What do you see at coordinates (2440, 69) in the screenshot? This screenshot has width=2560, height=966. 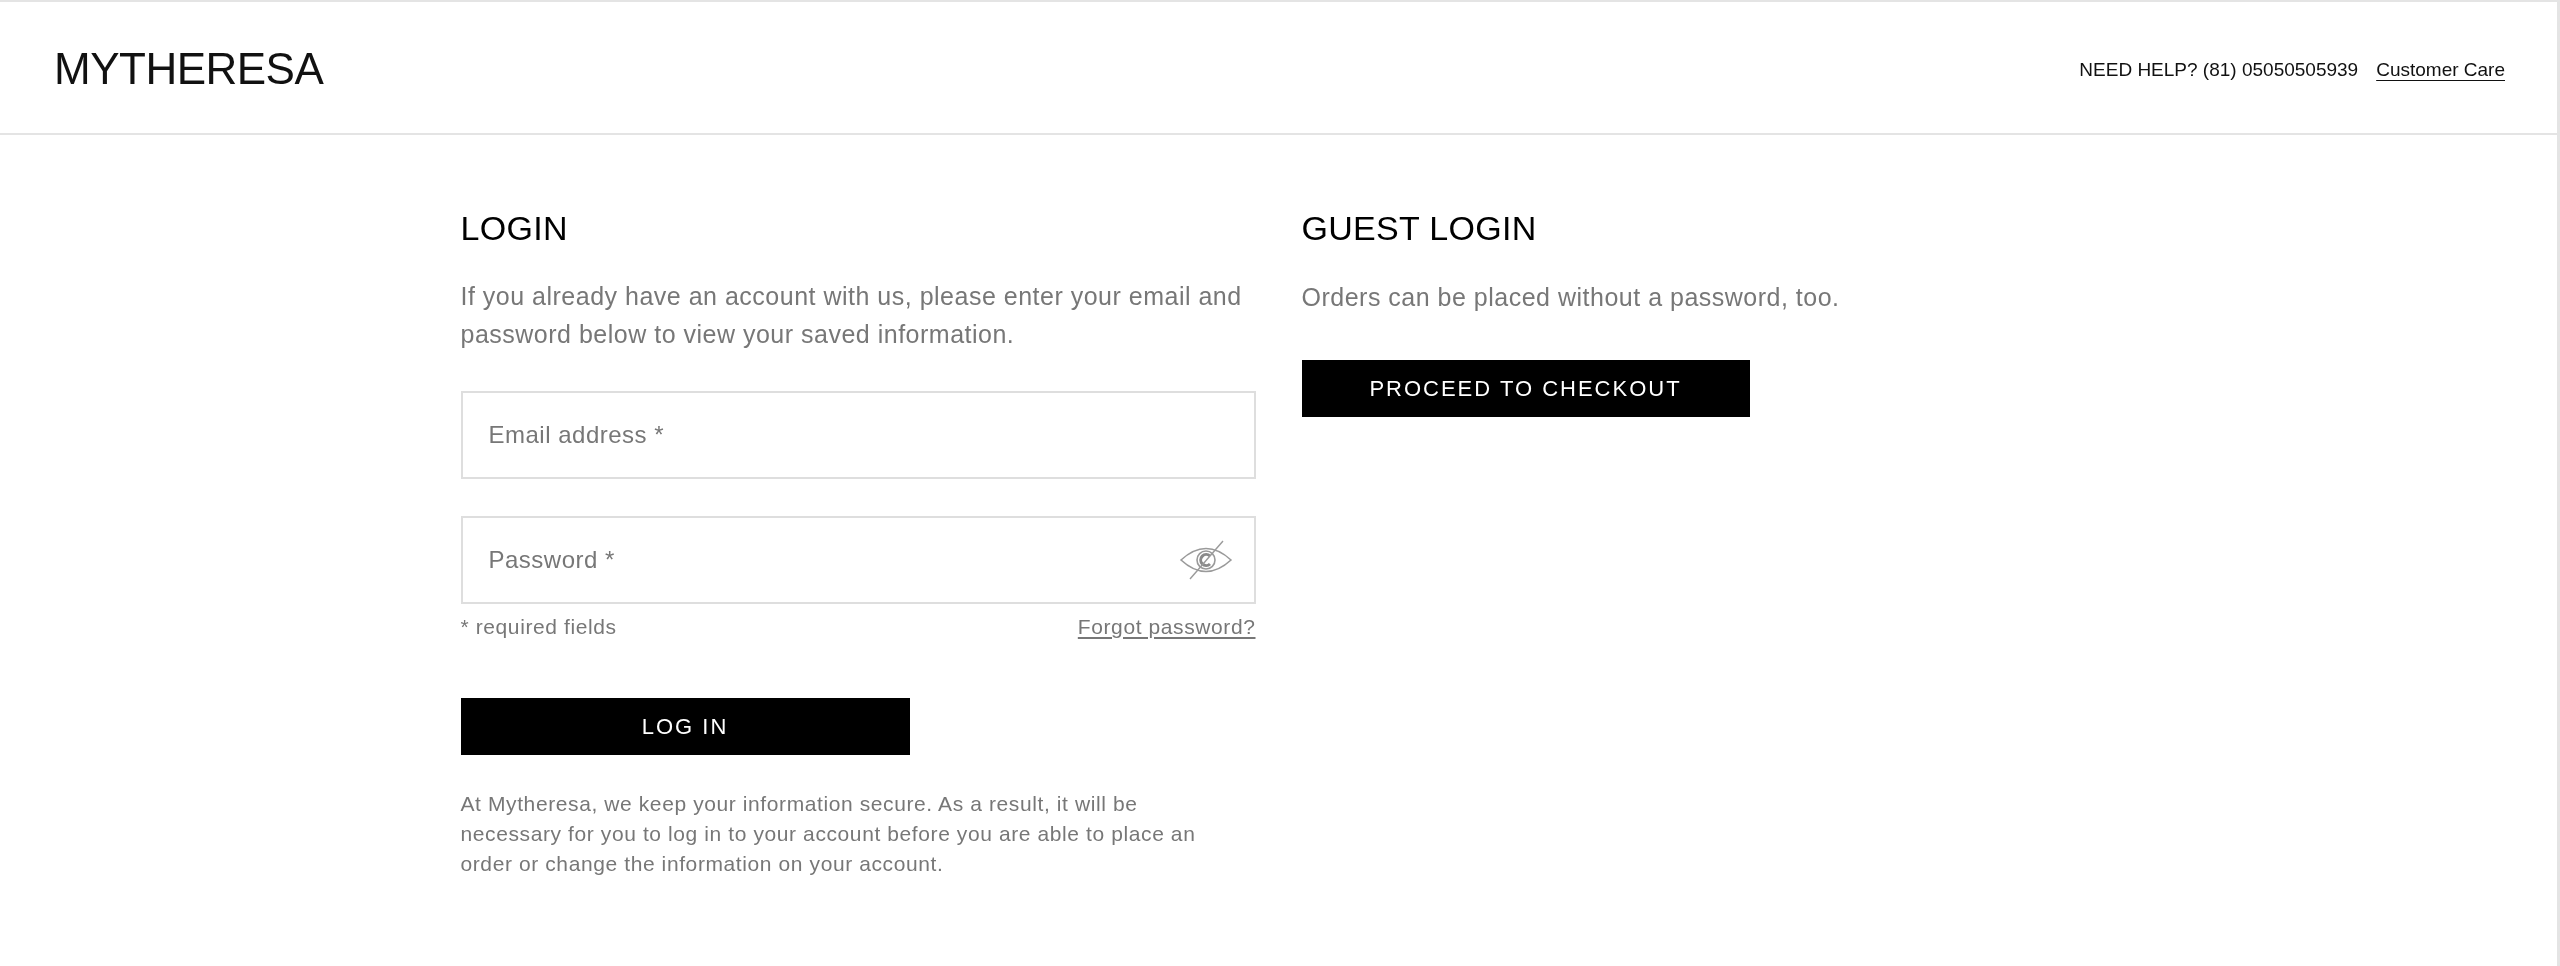 I see `customer-care-link: Customer Care` at bounding box center [2440, 69].